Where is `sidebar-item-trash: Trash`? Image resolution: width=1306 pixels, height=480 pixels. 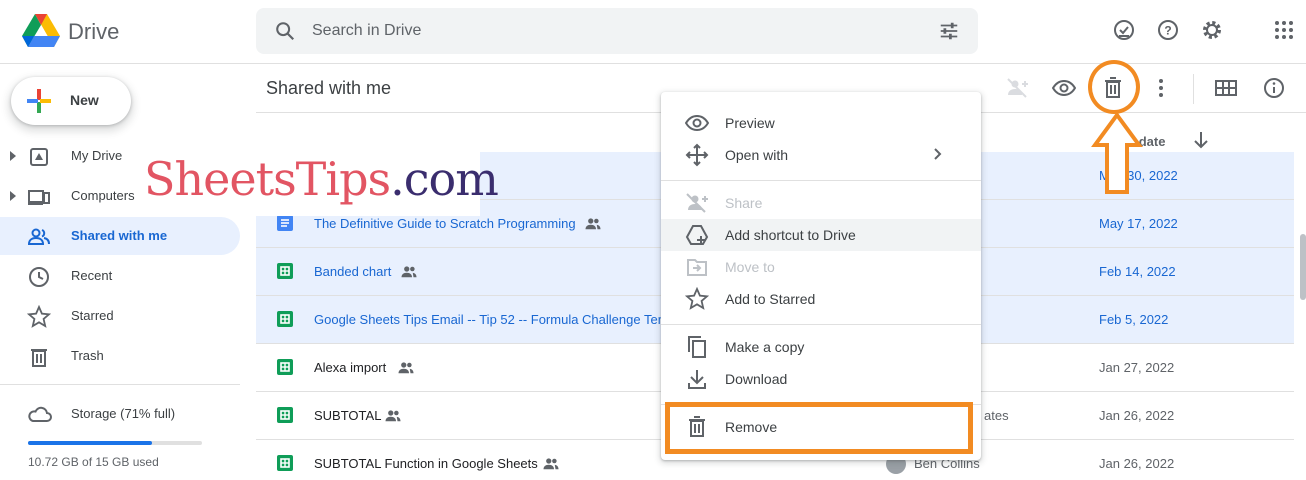 sidebar-item-trash: Trash is located at coordinates (120, 356).